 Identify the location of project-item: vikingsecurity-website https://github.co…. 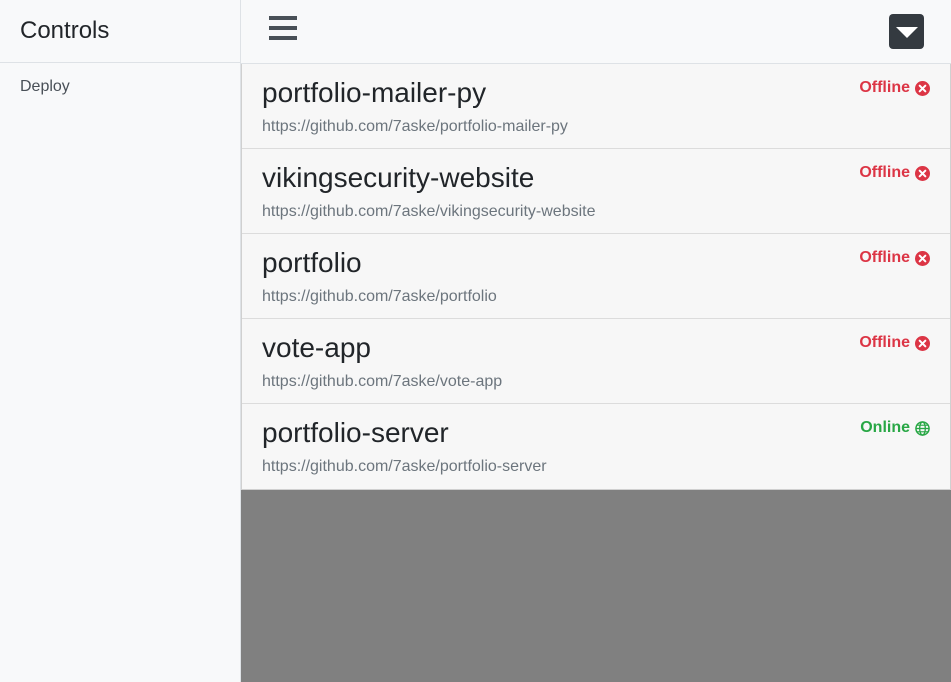
(596, 191).